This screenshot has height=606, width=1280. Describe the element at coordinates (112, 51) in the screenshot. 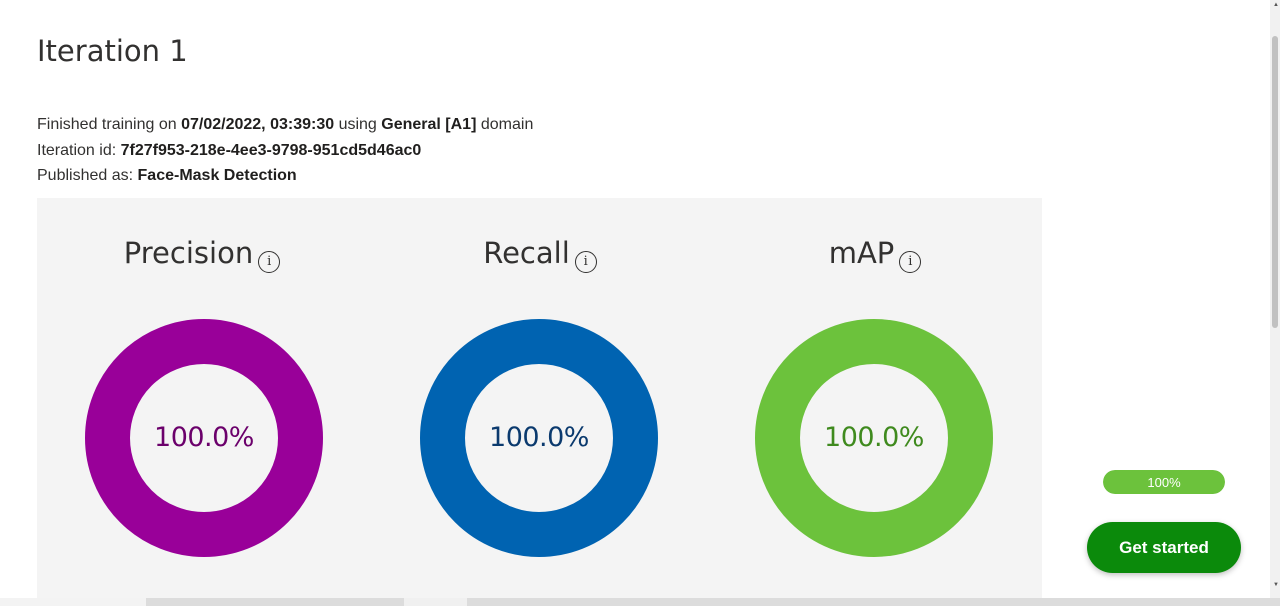

I see `page-title: Iteration 1` at that location.